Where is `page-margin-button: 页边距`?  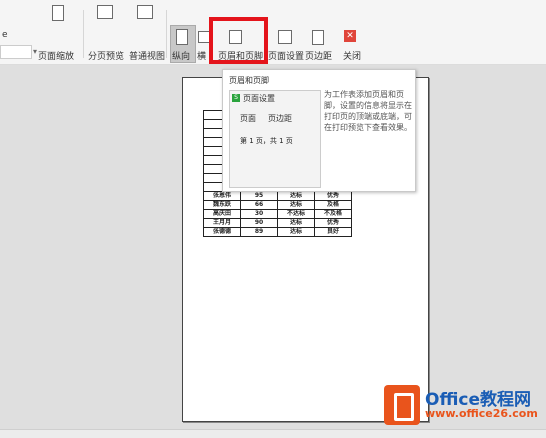
page-margin-button: 页边距 is located at coordinates (318, 55).